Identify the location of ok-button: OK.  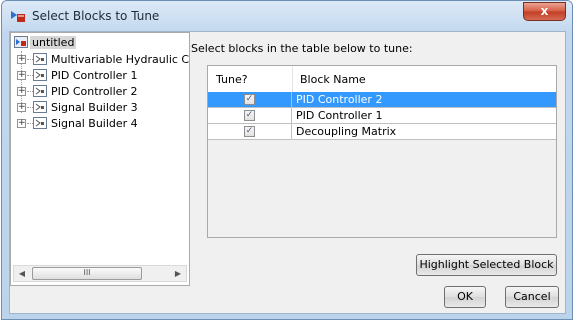
(465, 297).